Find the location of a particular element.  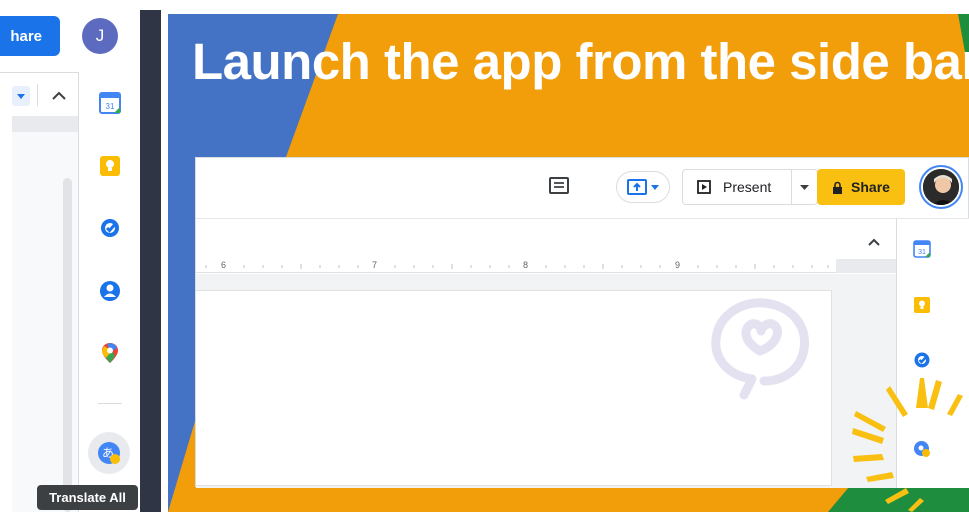

side-panel-divider is located at coordinates (110, 403).